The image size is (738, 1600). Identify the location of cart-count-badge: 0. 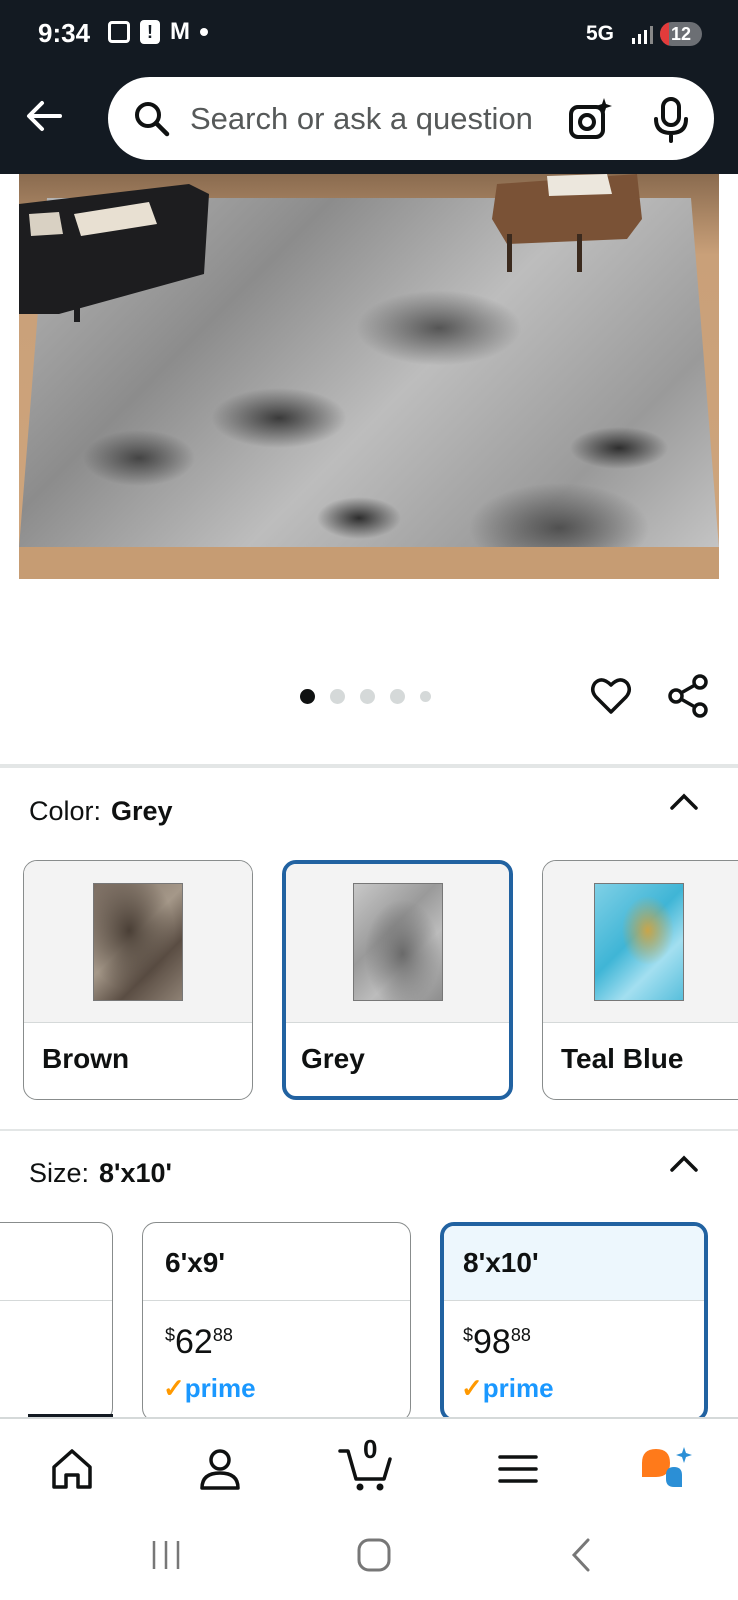
(370, 1449).